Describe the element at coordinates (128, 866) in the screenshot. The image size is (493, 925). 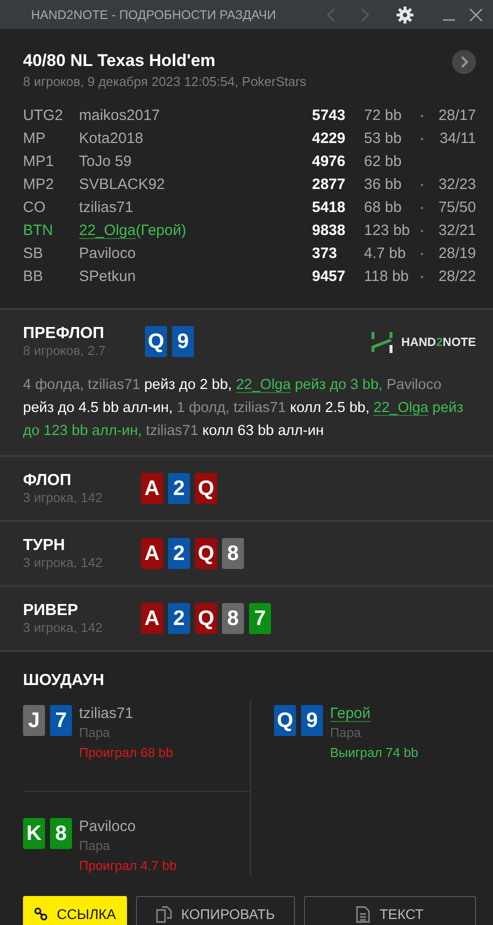
I see `result-text: Проиграл 4.7 bb` at that location.